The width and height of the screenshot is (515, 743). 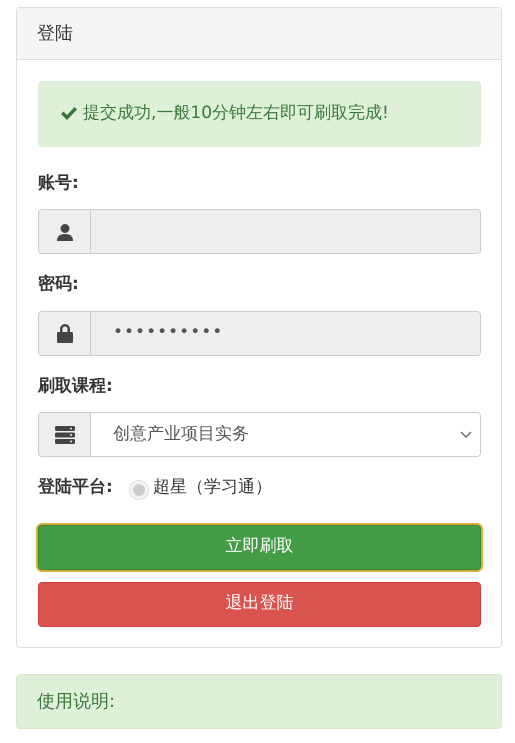 I want to click on logout-button: 退出登陆, so click(x=259, y=604).